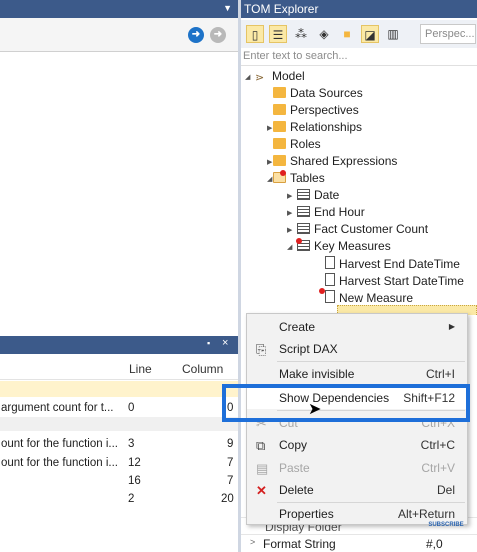  Describe the element at coordinates (261, 445) in the screenshot. I see `copy-icon: ⧉` at that location.